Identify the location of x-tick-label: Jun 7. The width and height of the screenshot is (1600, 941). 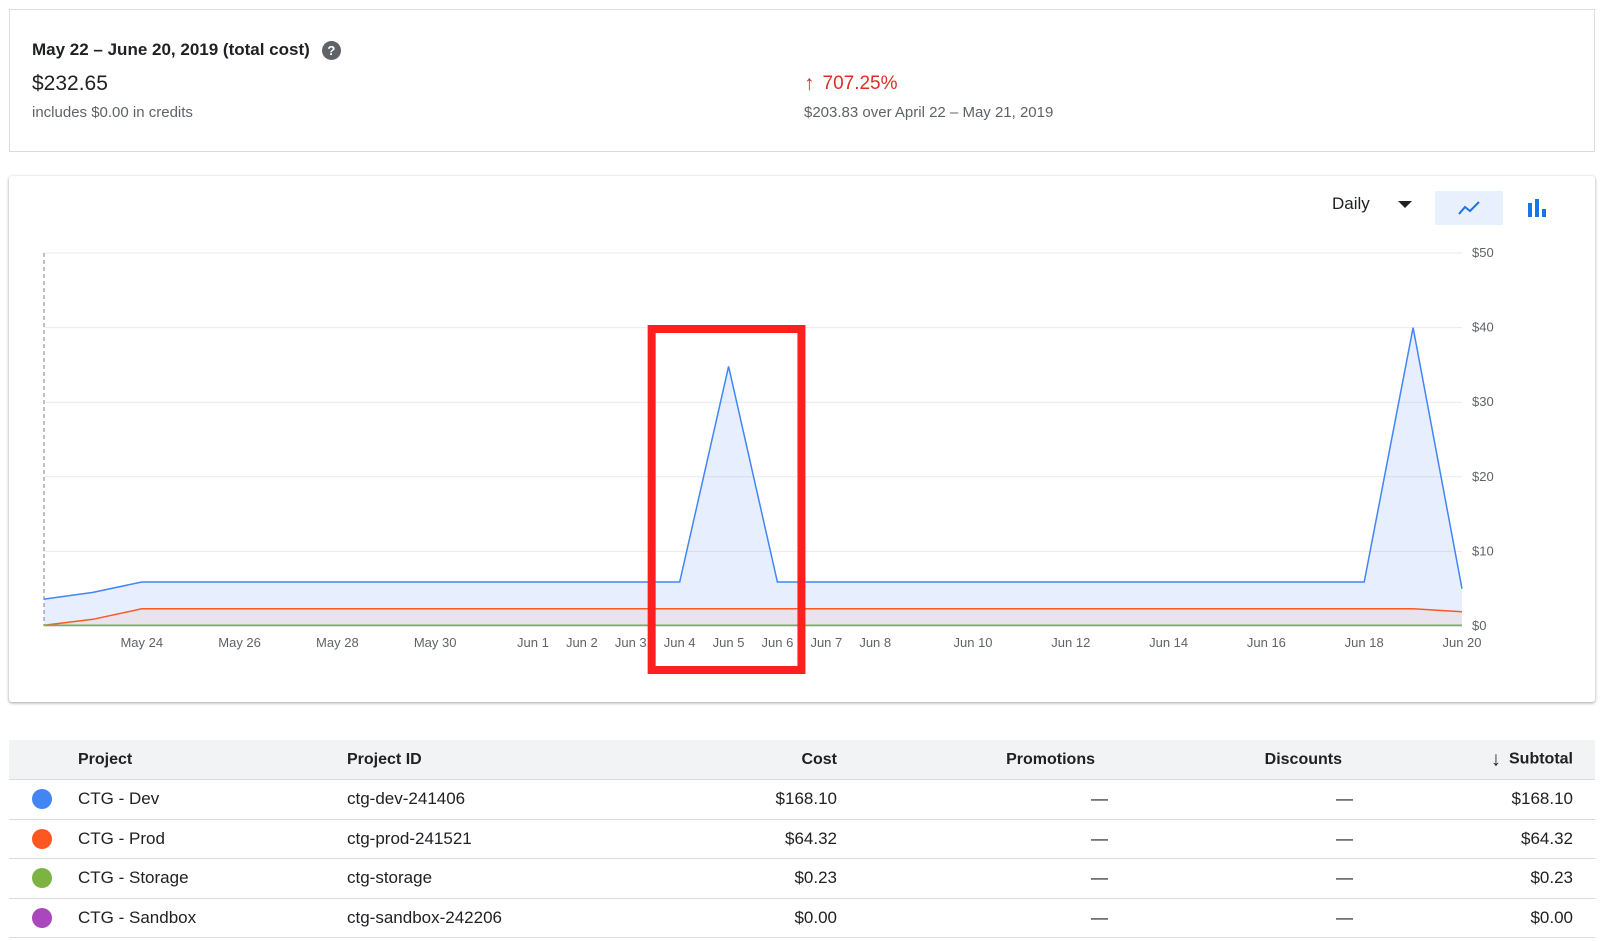
(826, 642).